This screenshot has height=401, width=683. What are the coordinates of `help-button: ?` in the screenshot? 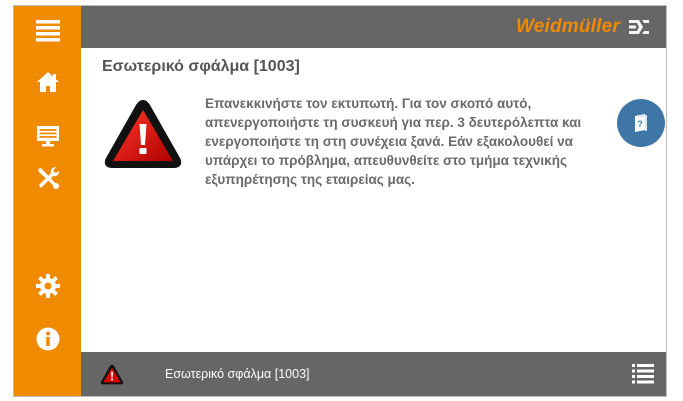 It's located at (641, 123).